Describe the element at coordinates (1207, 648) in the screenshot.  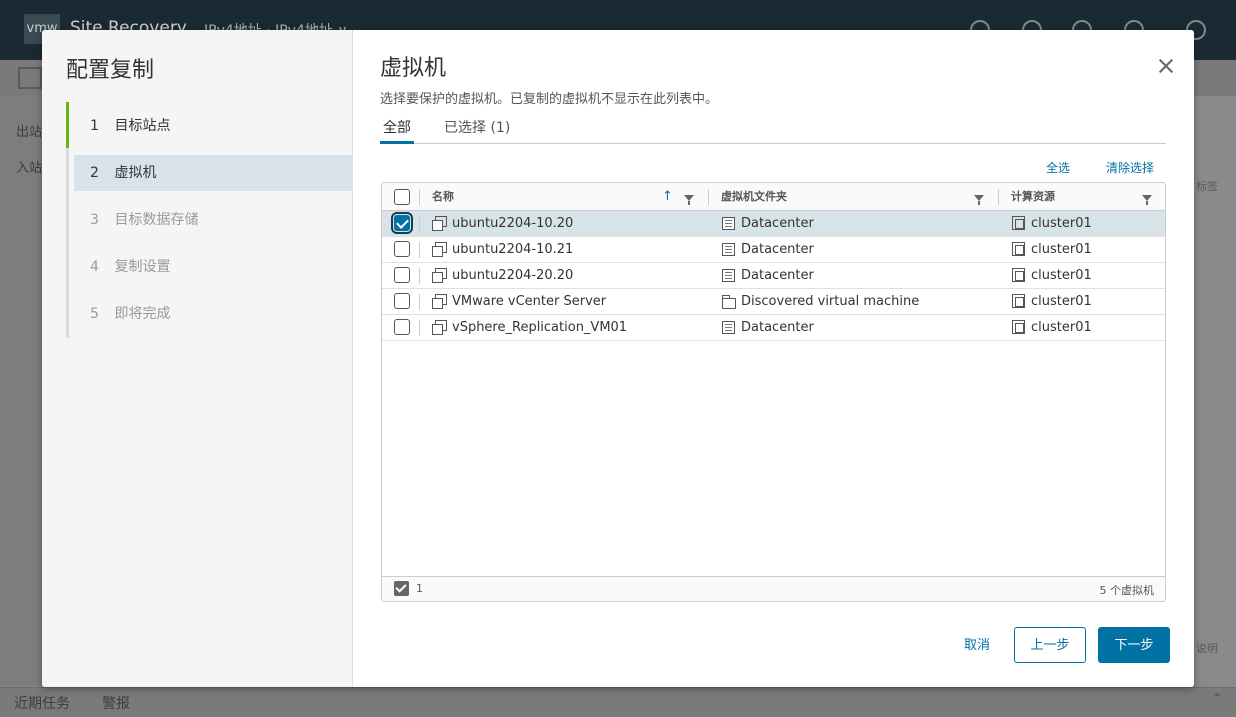
I see `bg-desc-label: 说明` at that location.